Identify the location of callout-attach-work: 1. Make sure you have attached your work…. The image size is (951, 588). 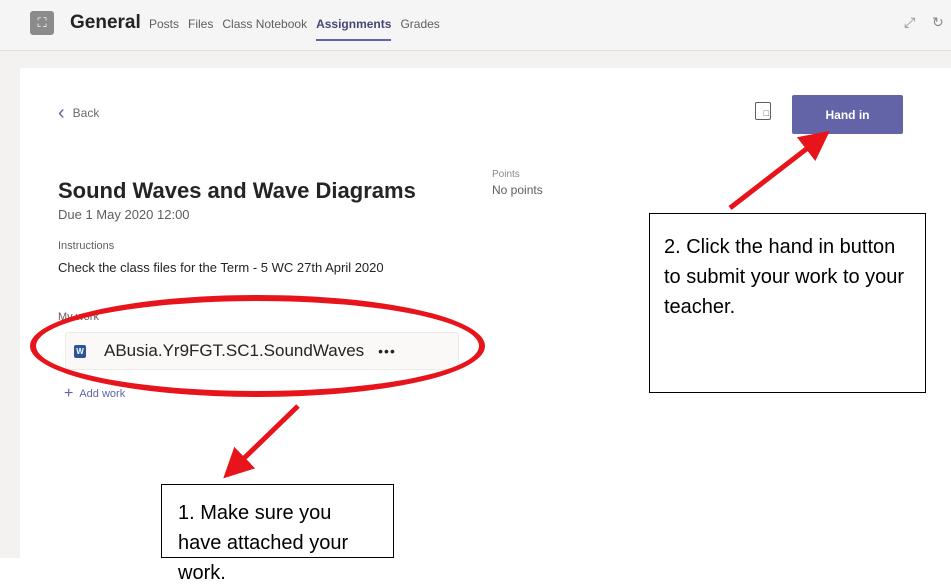
(277, 534).